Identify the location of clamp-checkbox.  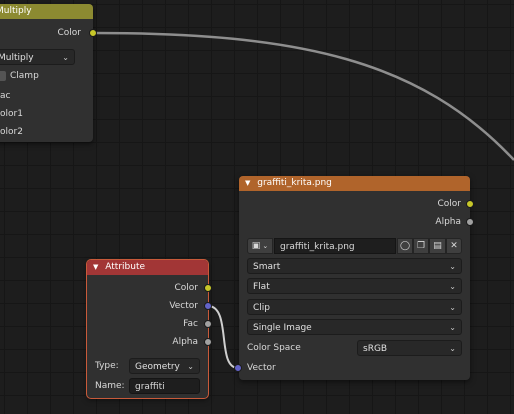
(3, 76).